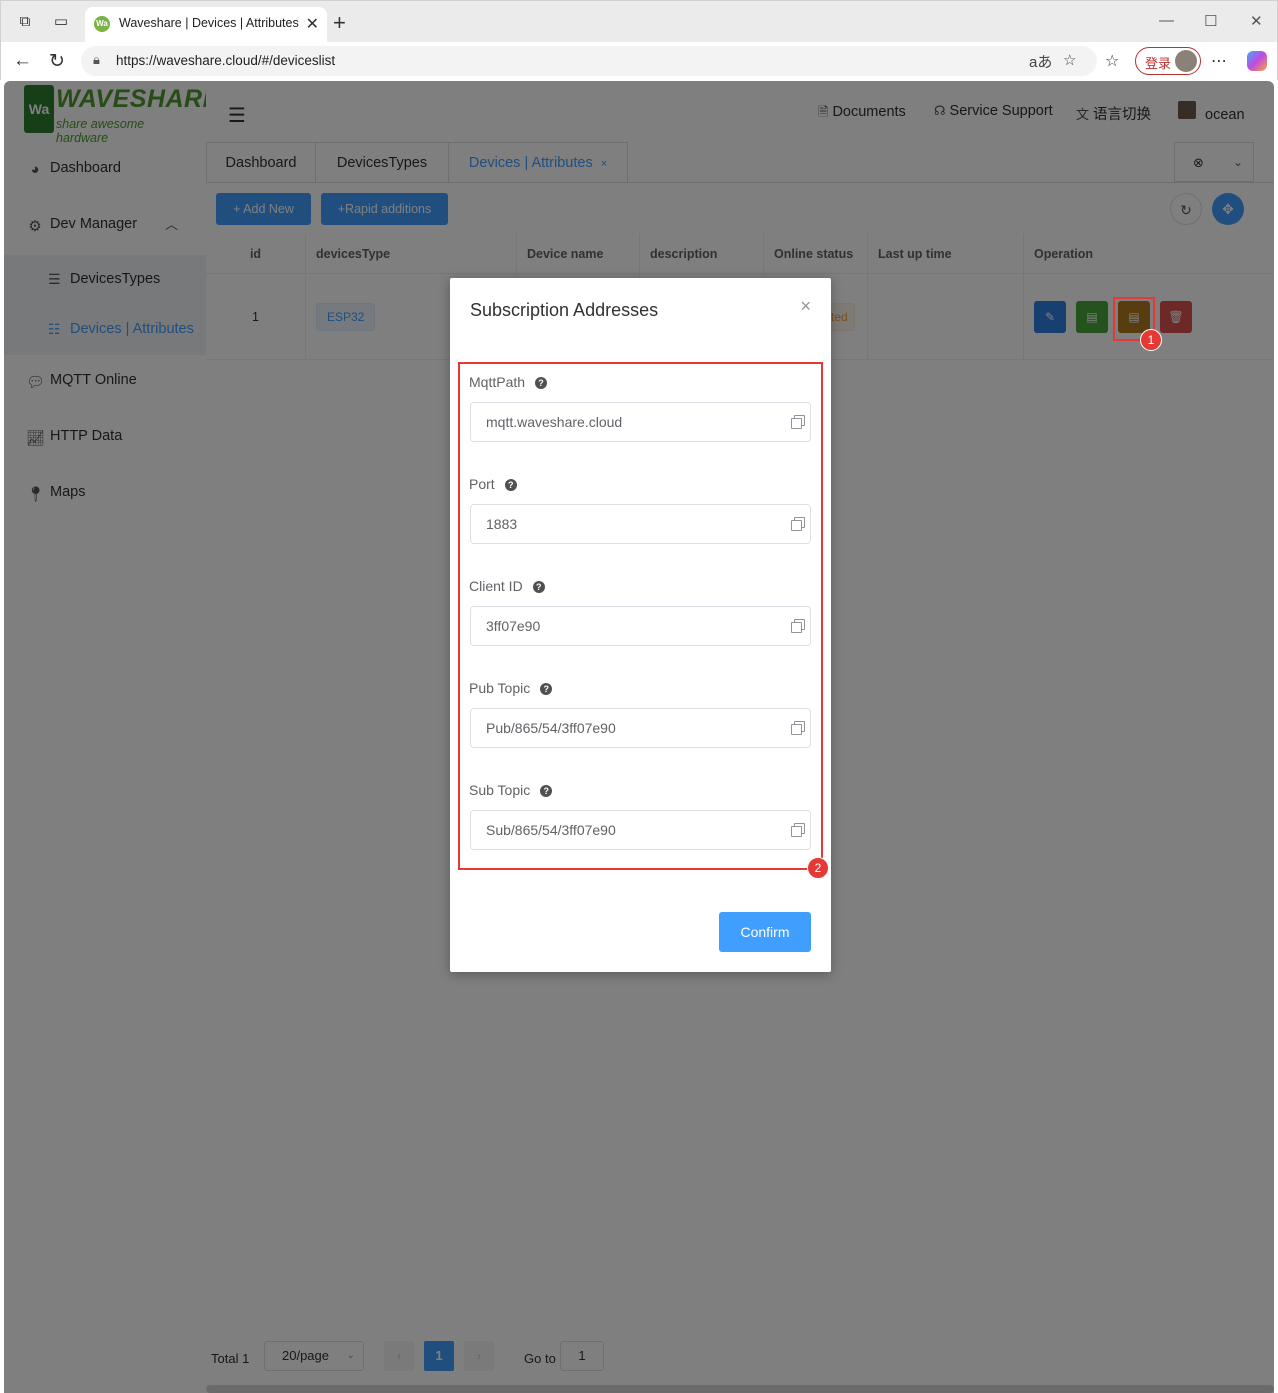  What do you see at coordinates (312, 24) in the screenshot?
I see `close-tab-icon: ✕` at bounding box center [312, 24].